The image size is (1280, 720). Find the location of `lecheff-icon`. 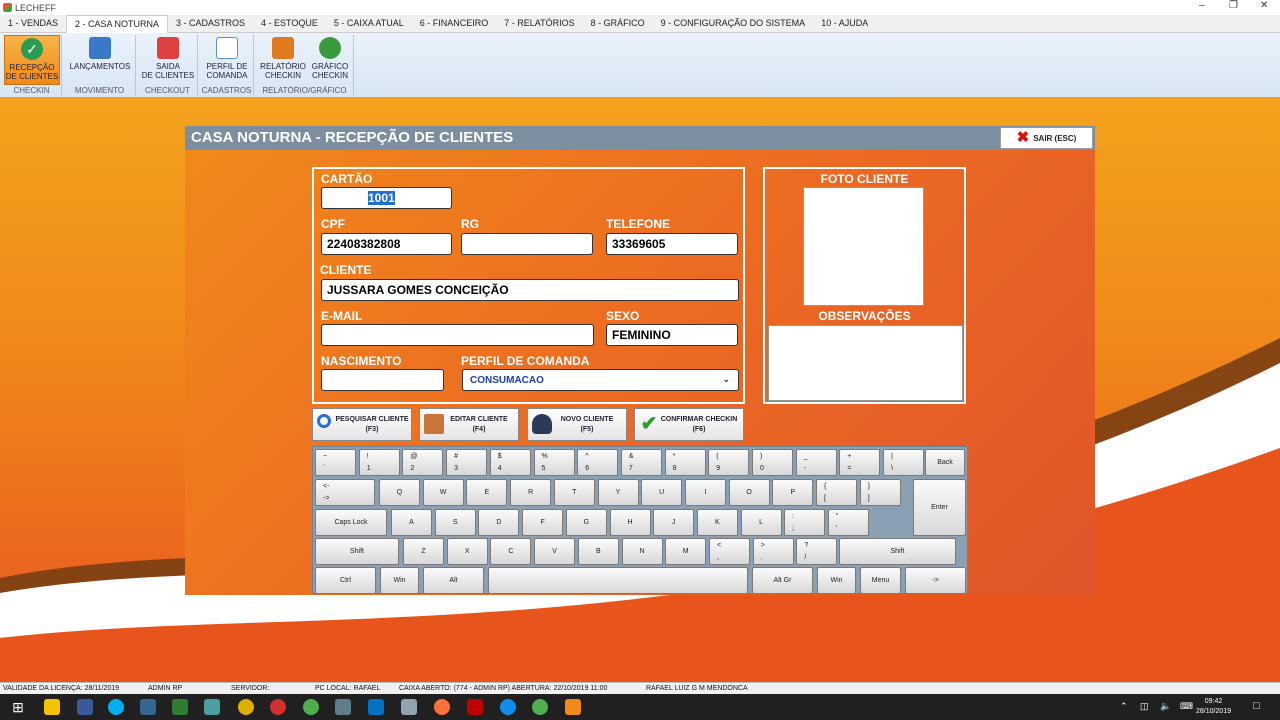

lecheff-icon is located at coordinates (573, 707).